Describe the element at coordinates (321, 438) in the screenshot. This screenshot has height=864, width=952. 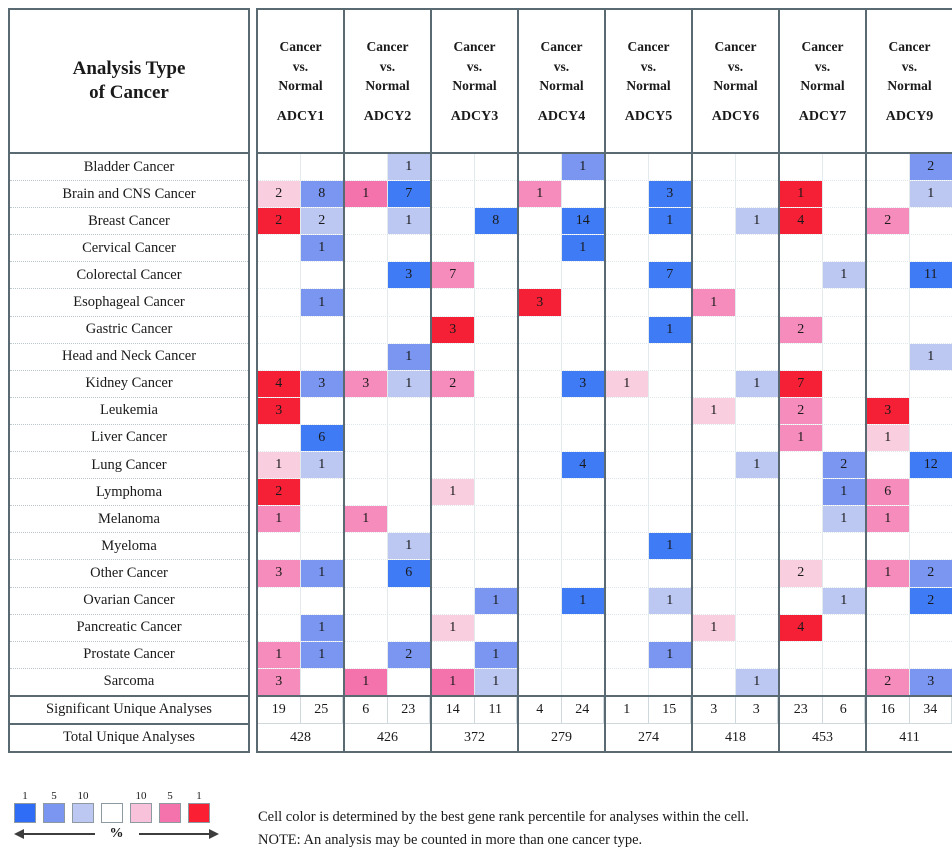
I see `heatmap-under-cell-adcy1: 6` at that location.